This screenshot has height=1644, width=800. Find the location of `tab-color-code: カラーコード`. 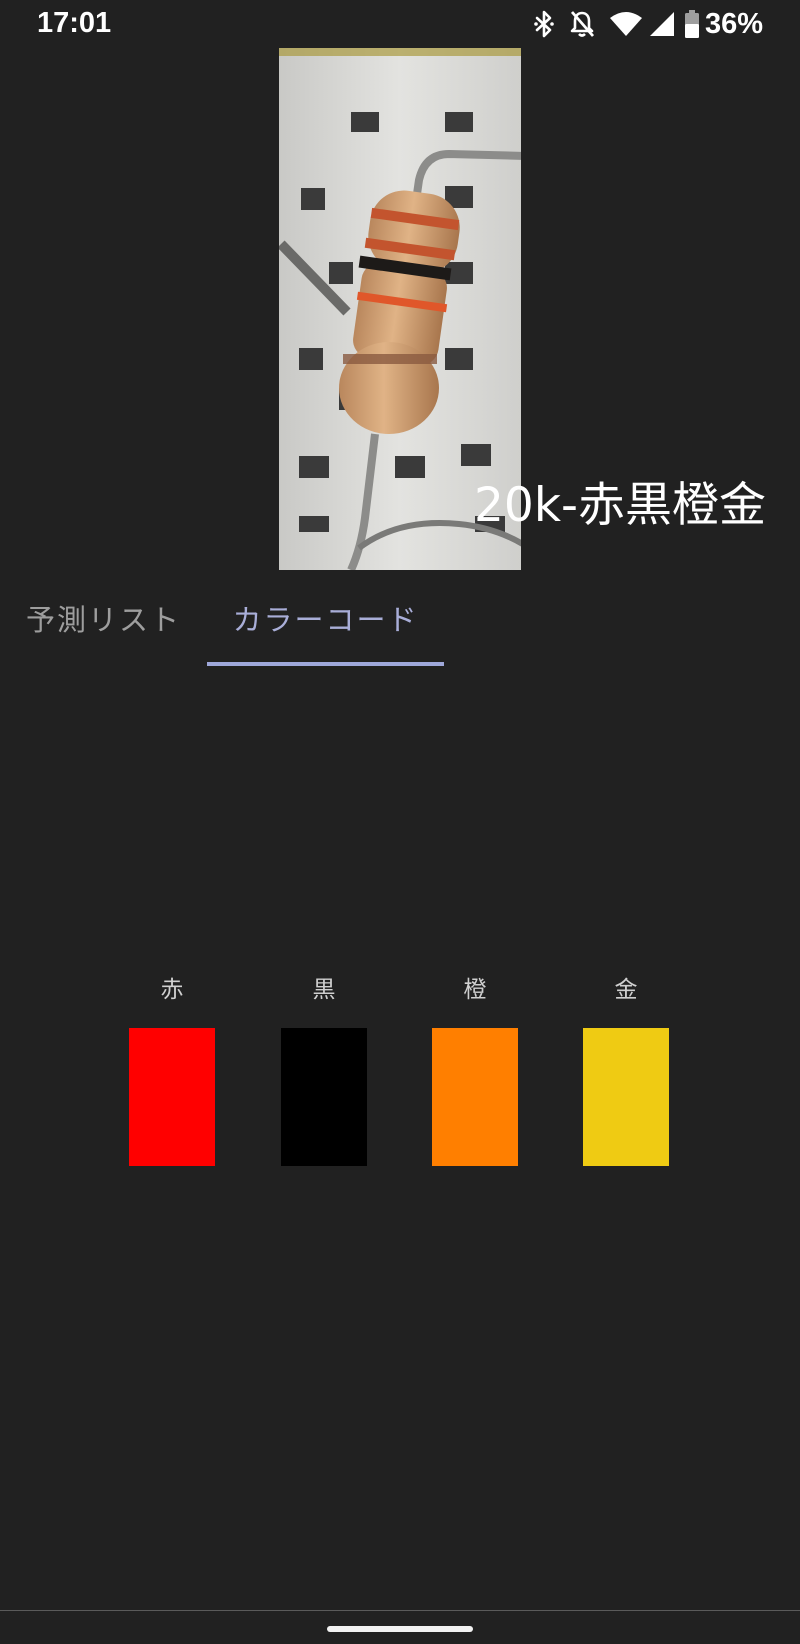

tab-color-code: カラーコード is located at coordinates (325, 623).